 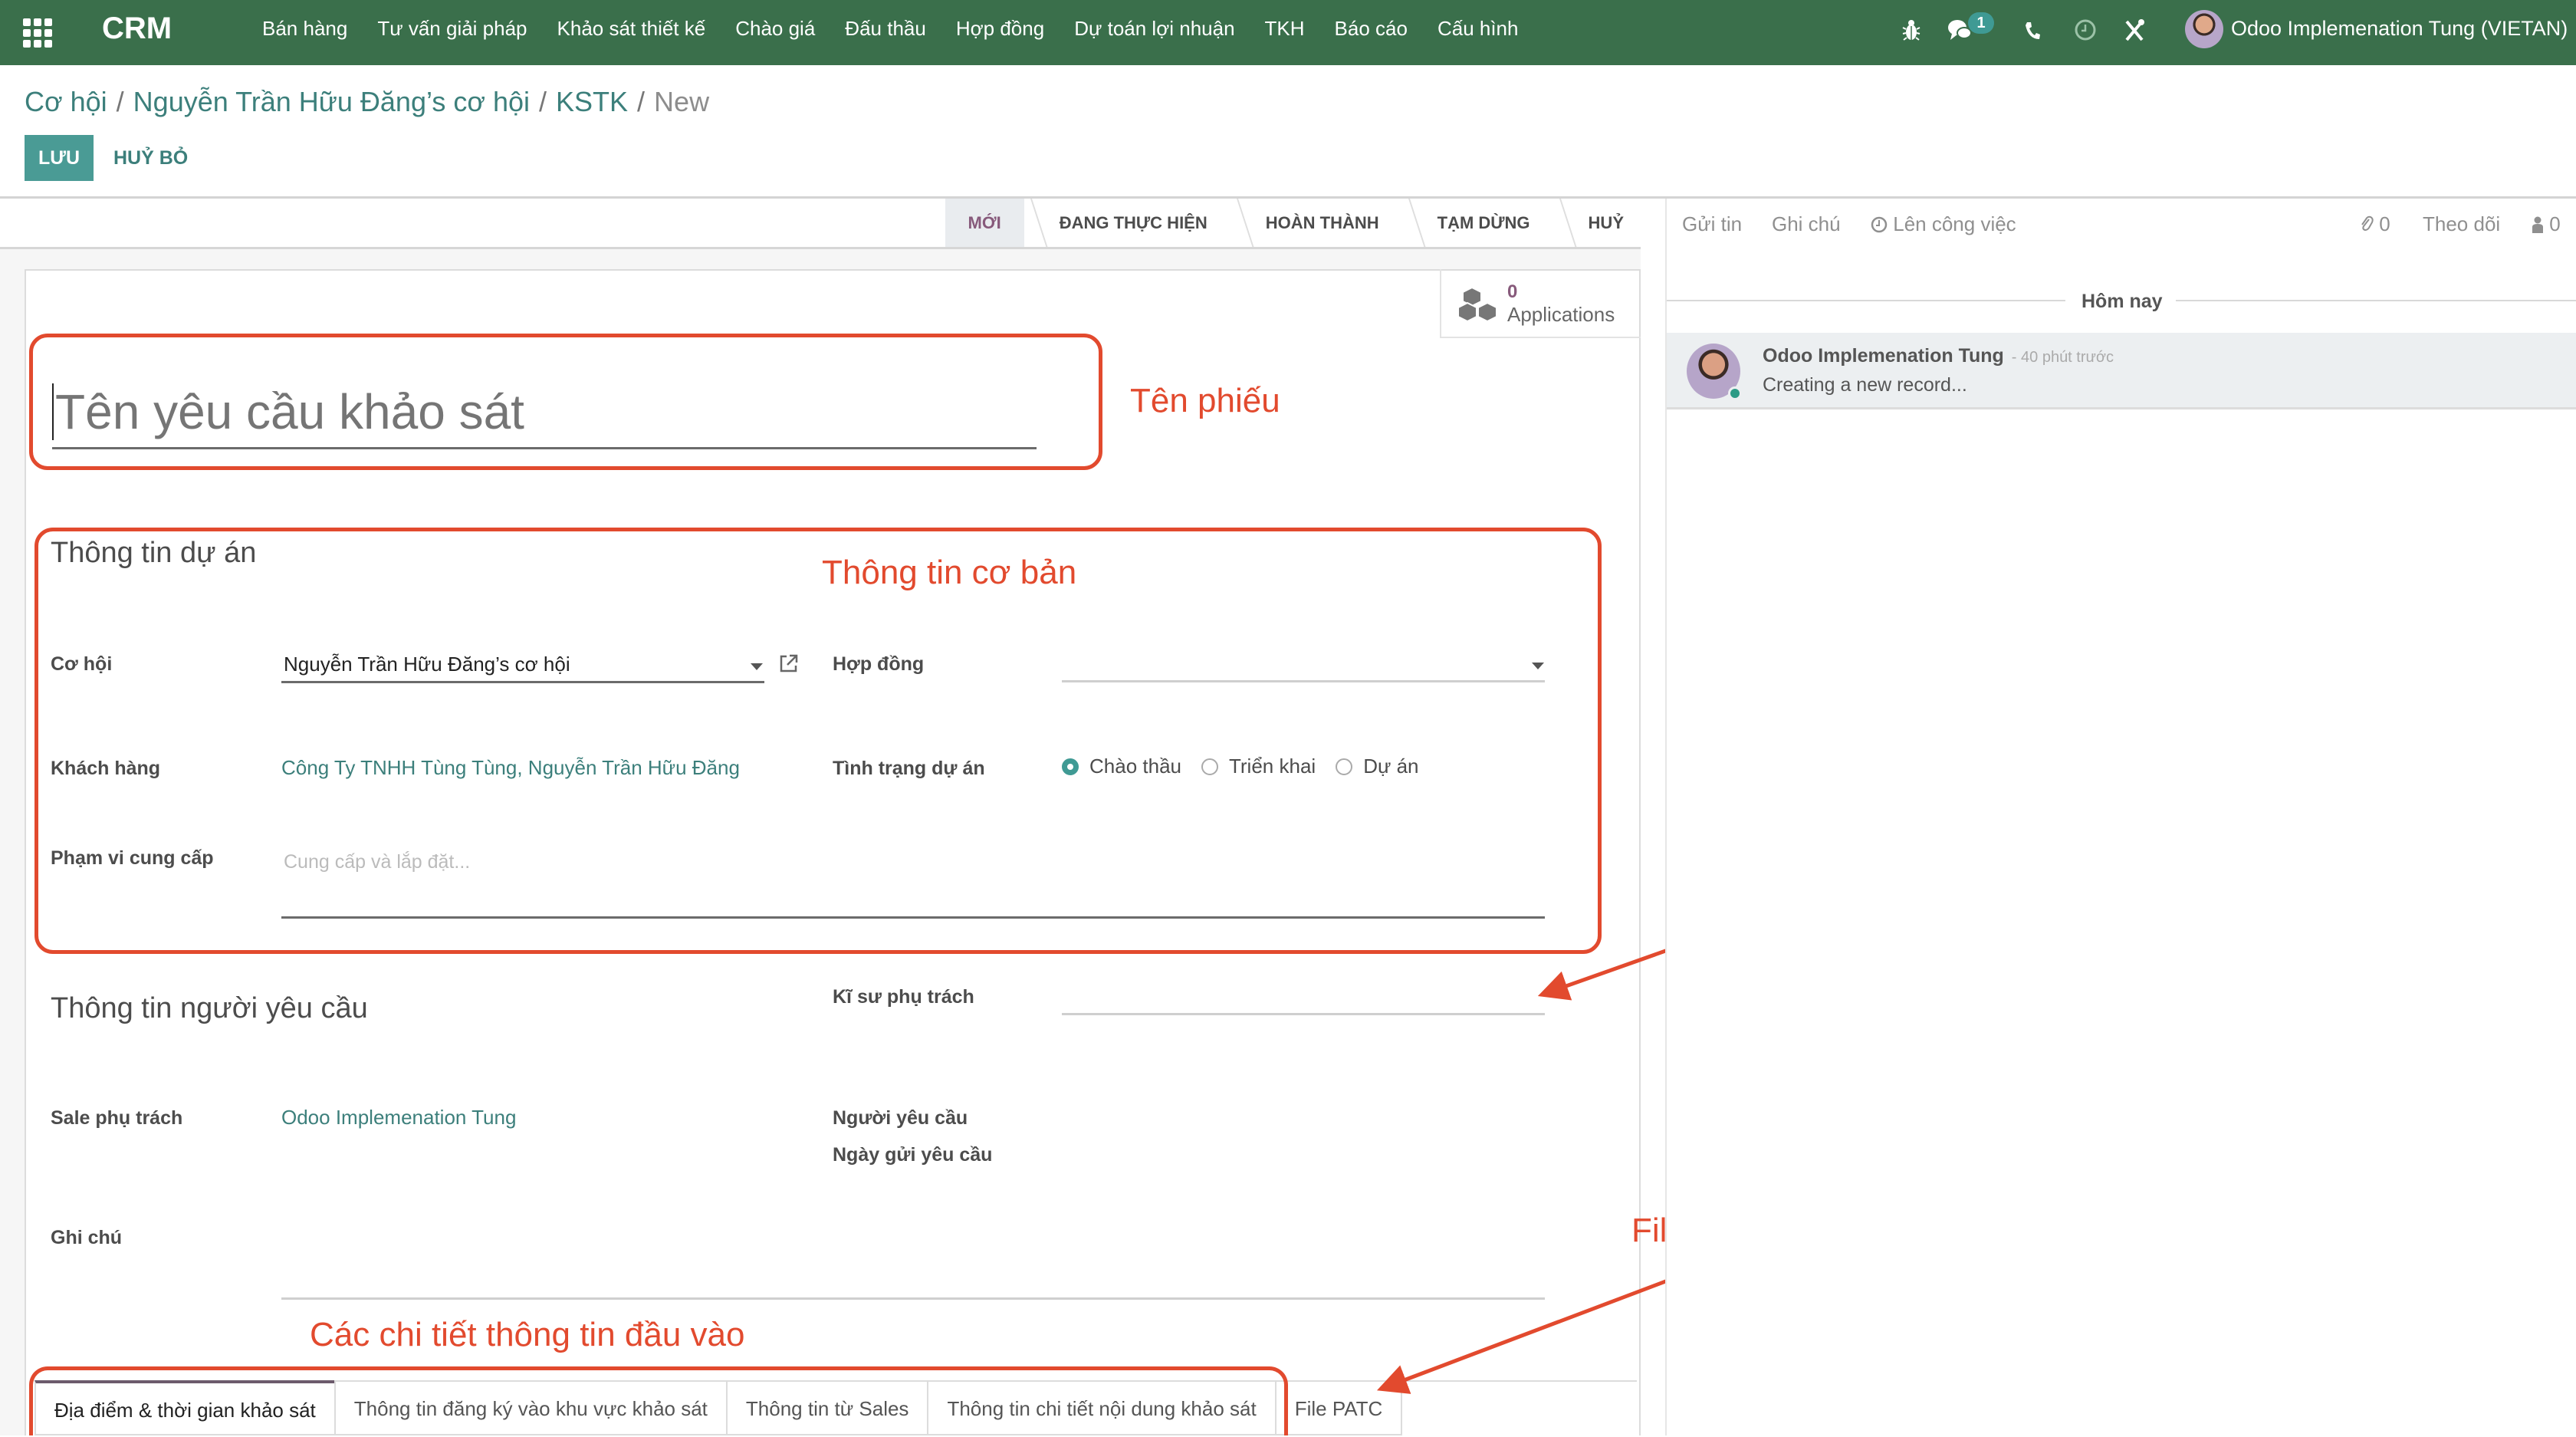 I want to click on applications-smart-button: 0 Applications, so click(x=1540, y=303).